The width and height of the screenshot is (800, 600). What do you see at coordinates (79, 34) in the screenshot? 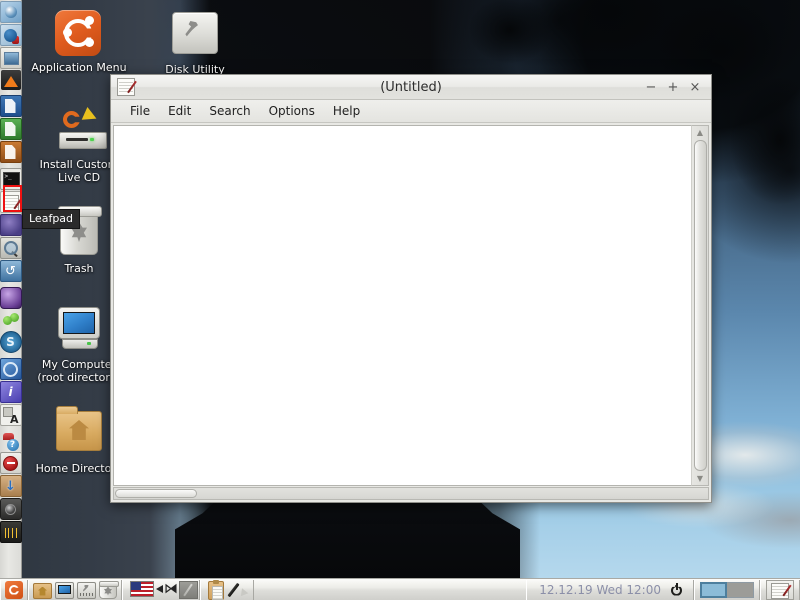
I see `ubuntu-logo-icon` at bounding box center [79, 34].